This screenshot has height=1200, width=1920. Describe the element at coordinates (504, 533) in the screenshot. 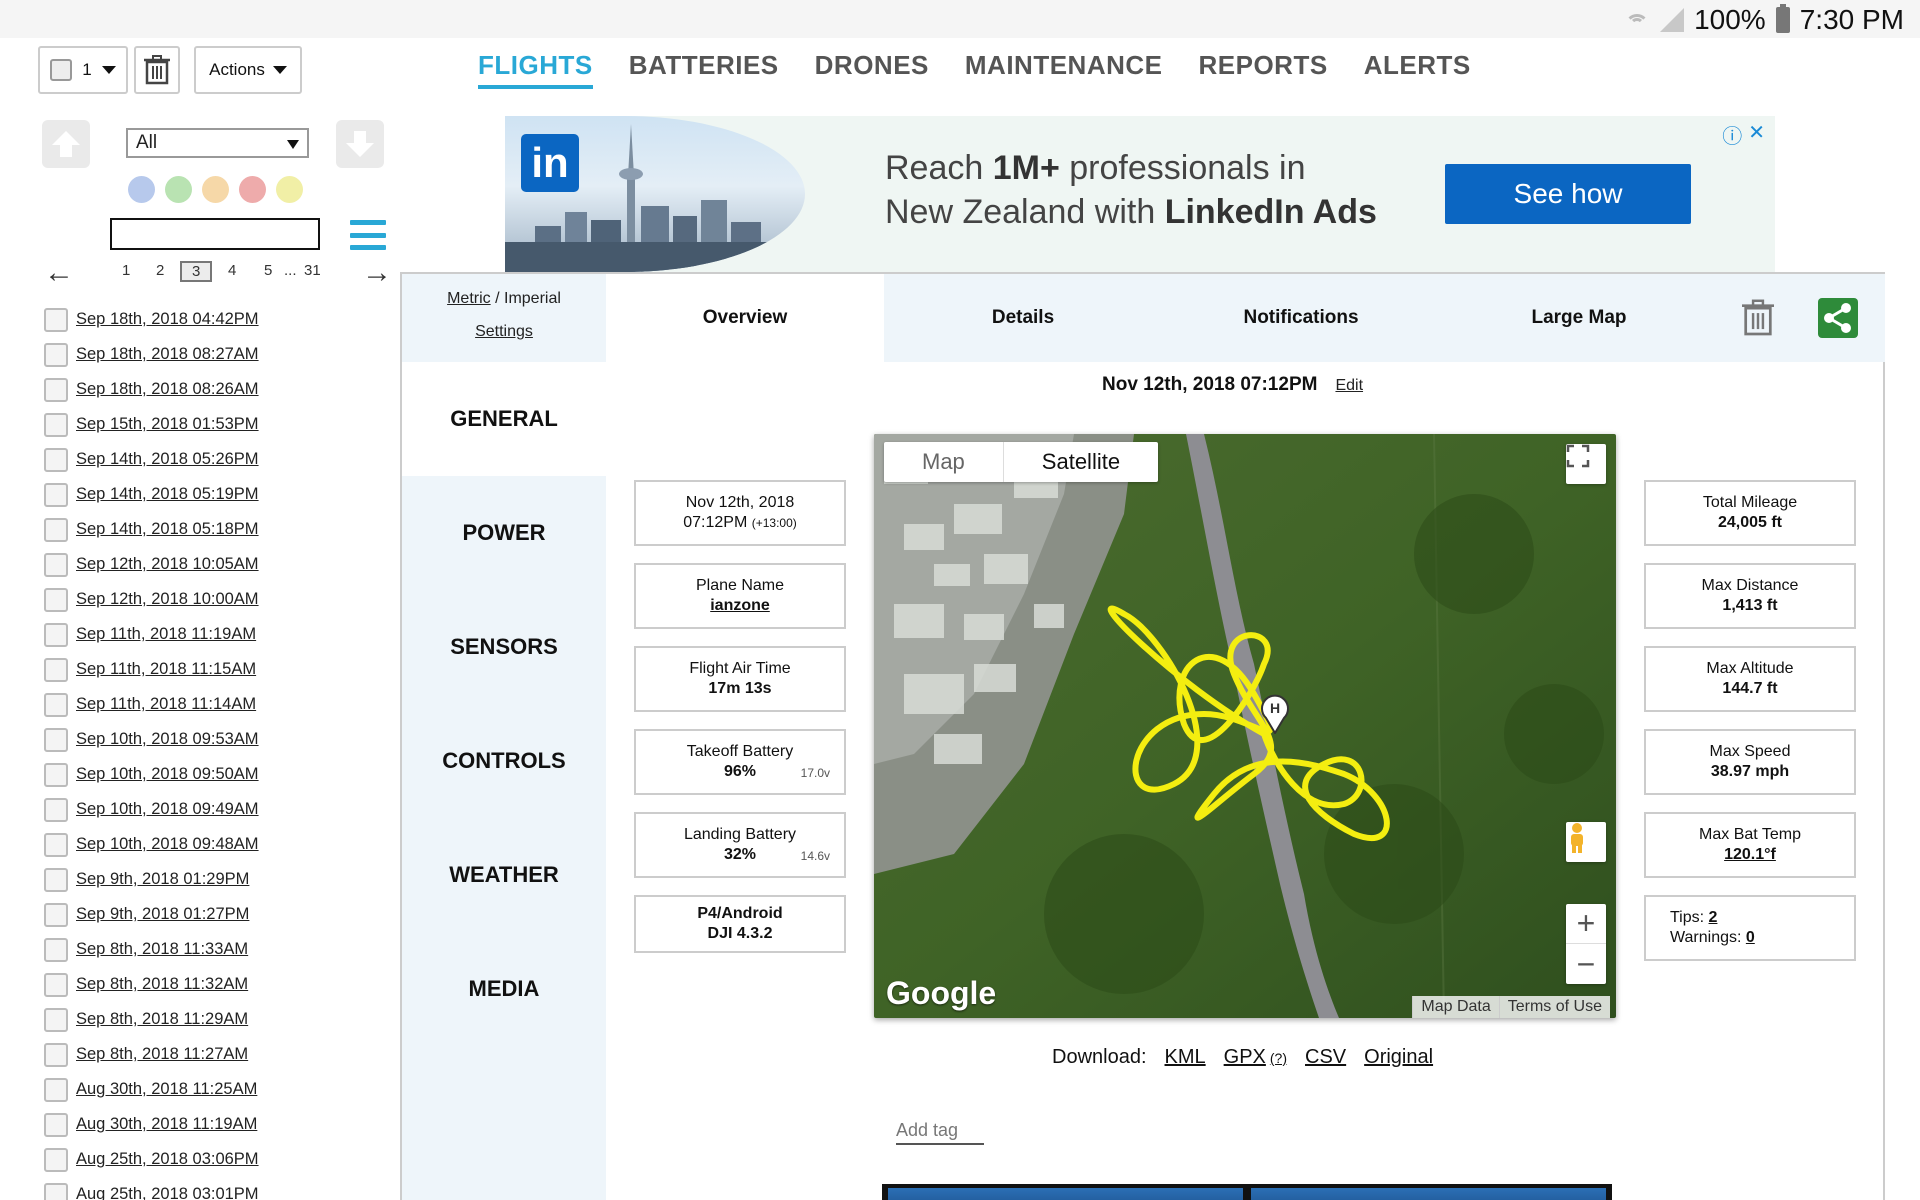

I see `section-power: POWER` at that location.